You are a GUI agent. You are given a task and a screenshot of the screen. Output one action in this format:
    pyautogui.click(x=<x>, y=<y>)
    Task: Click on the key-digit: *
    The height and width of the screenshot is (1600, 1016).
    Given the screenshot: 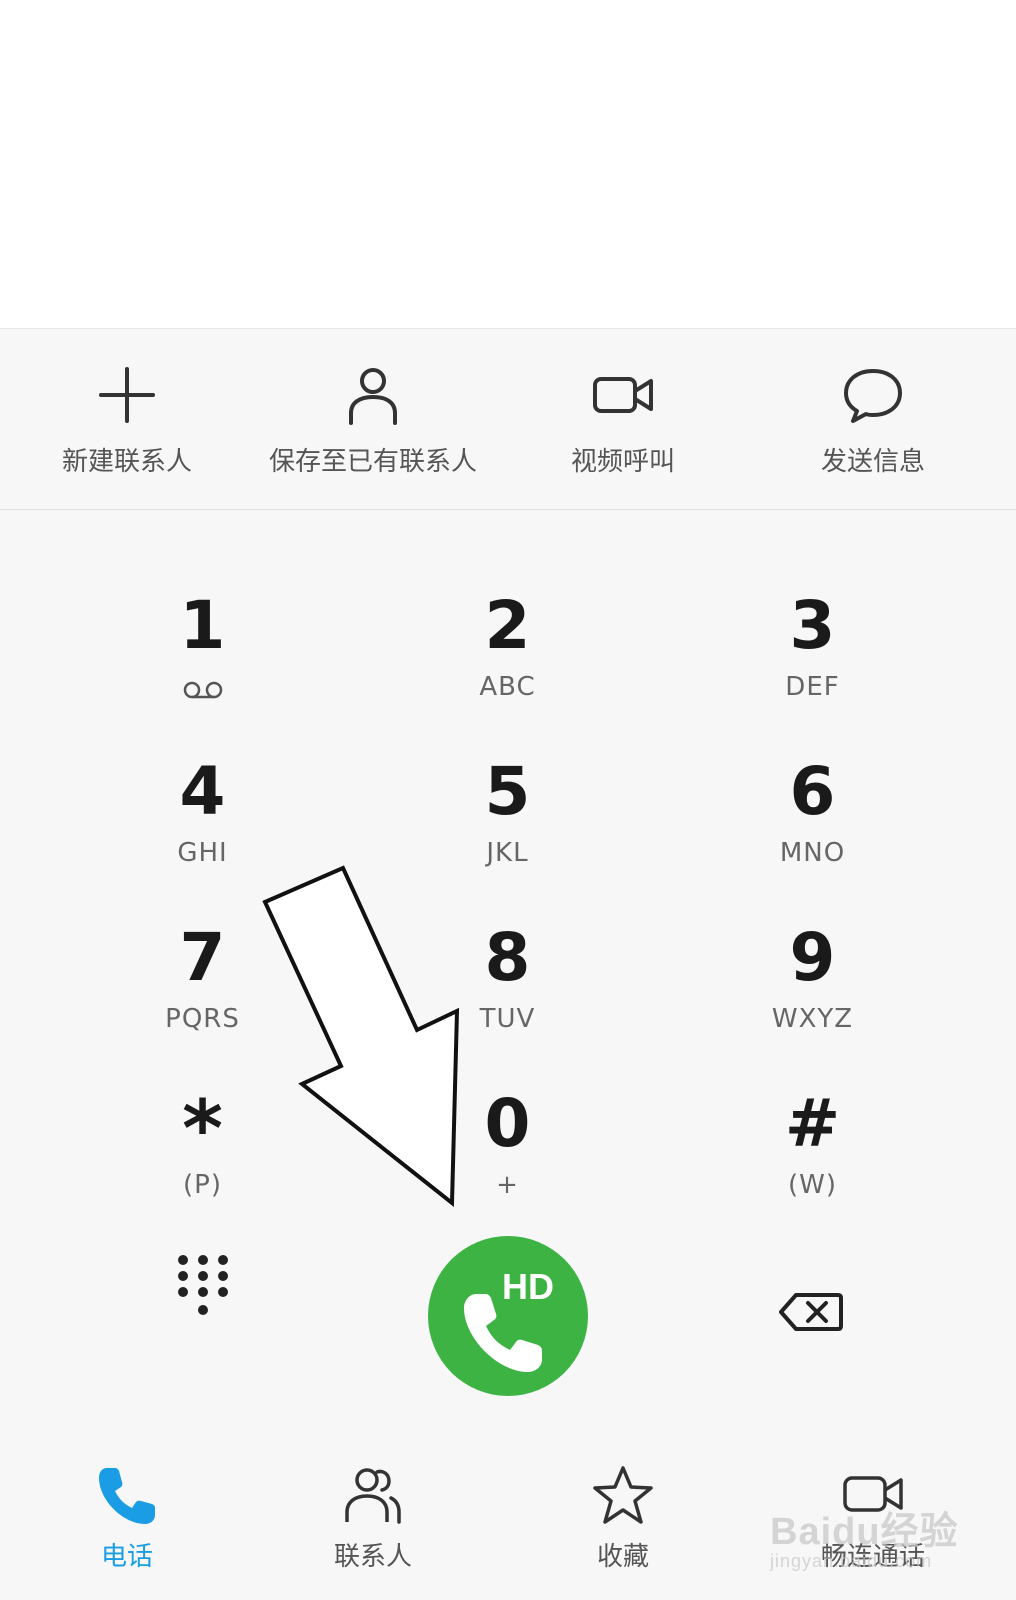 What is the action you would take?
    pyautogui.click(x=202, y=1130)
    